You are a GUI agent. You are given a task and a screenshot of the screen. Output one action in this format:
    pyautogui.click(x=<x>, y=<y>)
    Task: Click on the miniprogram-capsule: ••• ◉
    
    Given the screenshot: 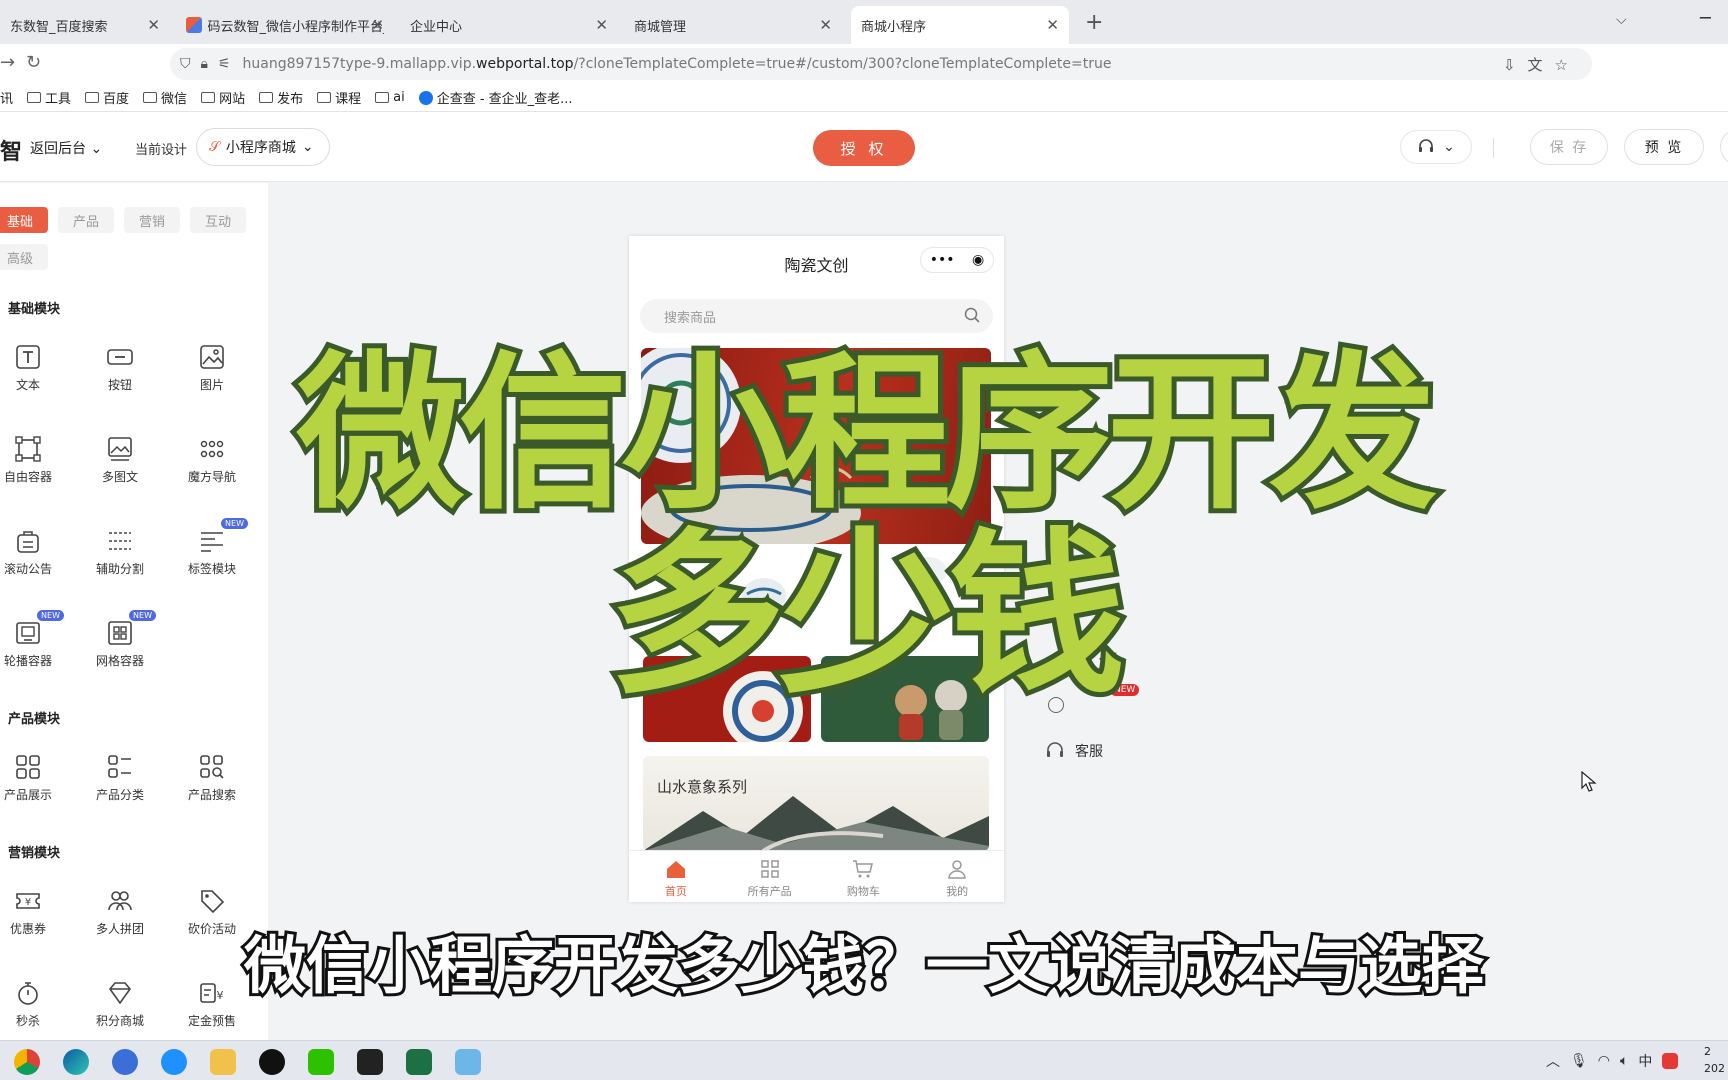 What is the action you would take?
    pyautogui.click(x=957, y=260)
    